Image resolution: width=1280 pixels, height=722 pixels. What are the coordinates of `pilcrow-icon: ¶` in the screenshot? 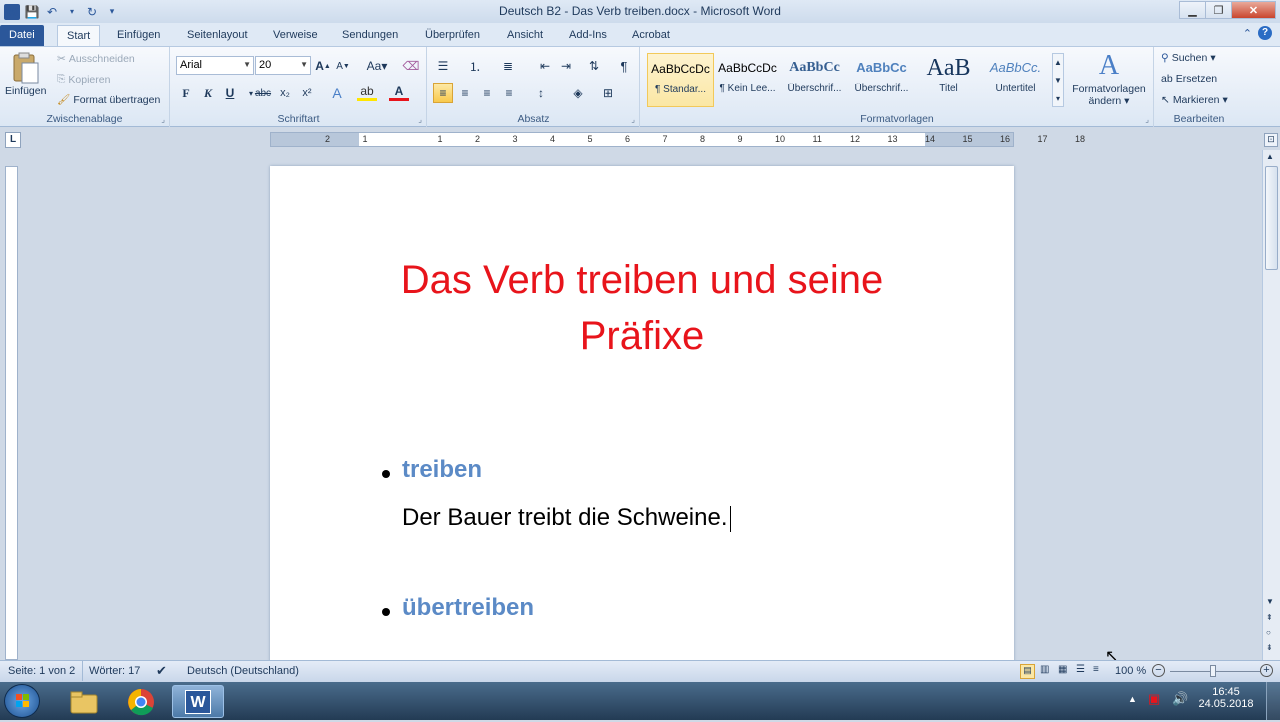 It's located at (624, 66).